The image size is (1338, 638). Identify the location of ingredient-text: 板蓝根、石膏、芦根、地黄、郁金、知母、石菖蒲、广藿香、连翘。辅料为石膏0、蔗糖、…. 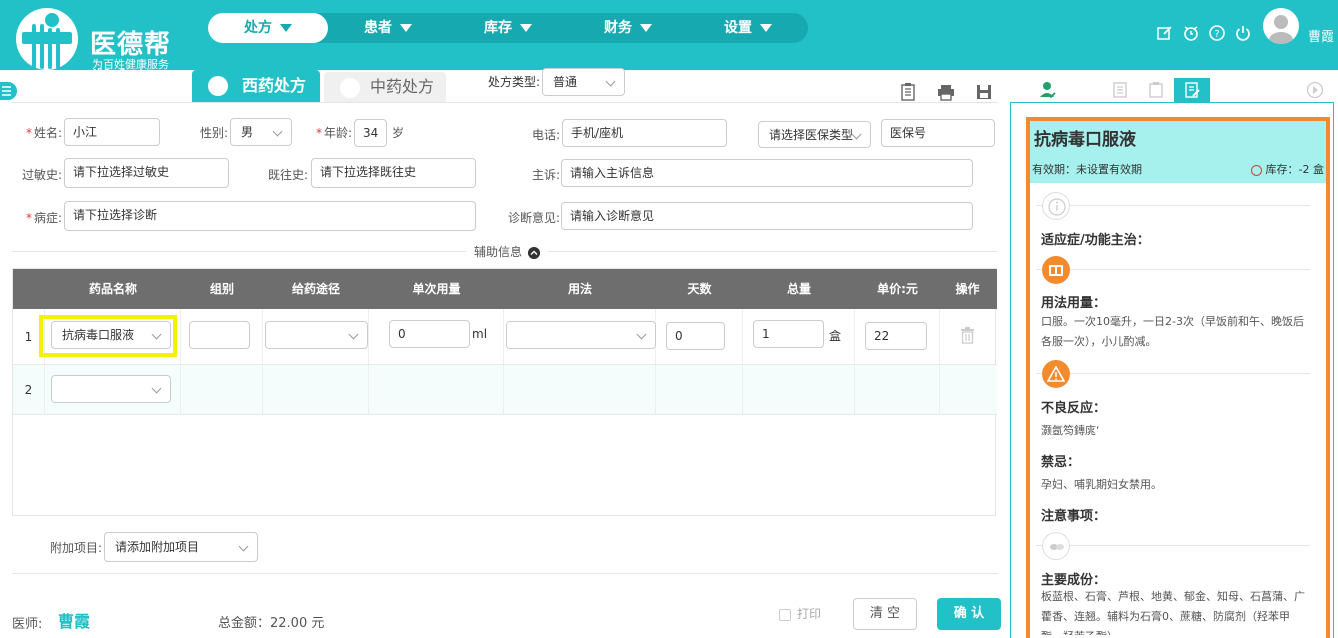
(1173, 612).